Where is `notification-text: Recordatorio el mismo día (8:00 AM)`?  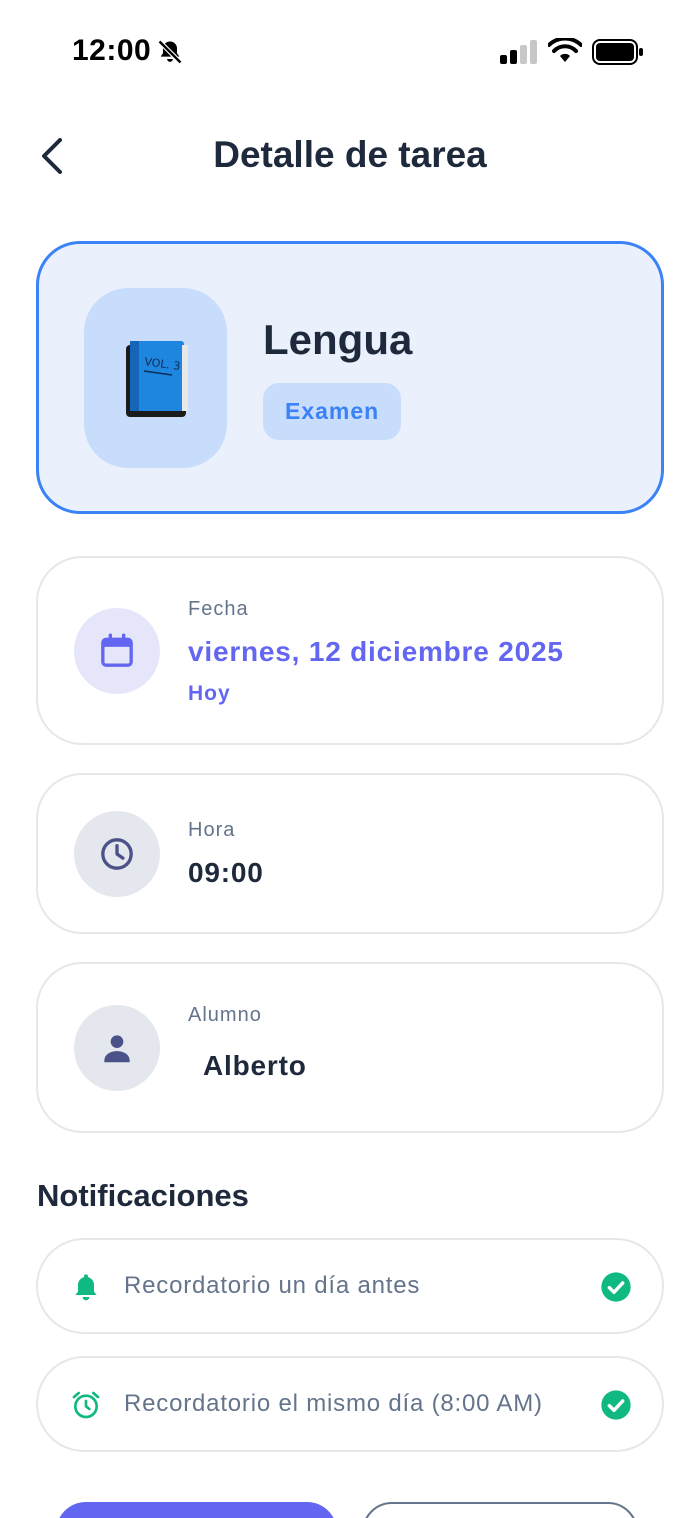
notification-text: Recordatorio el mismo día (8:00 AM) is located at coordinates (333, 1403).